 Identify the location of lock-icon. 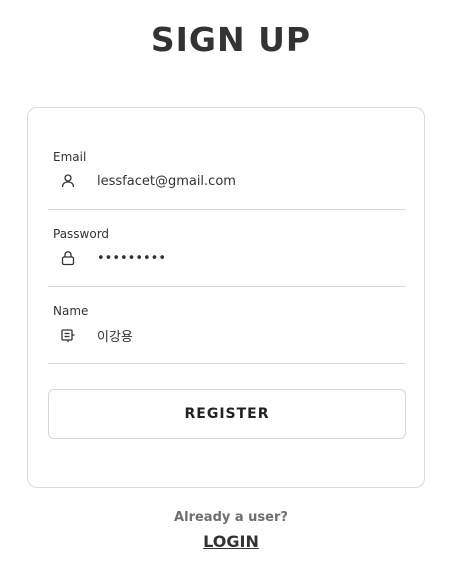
(68, 258).